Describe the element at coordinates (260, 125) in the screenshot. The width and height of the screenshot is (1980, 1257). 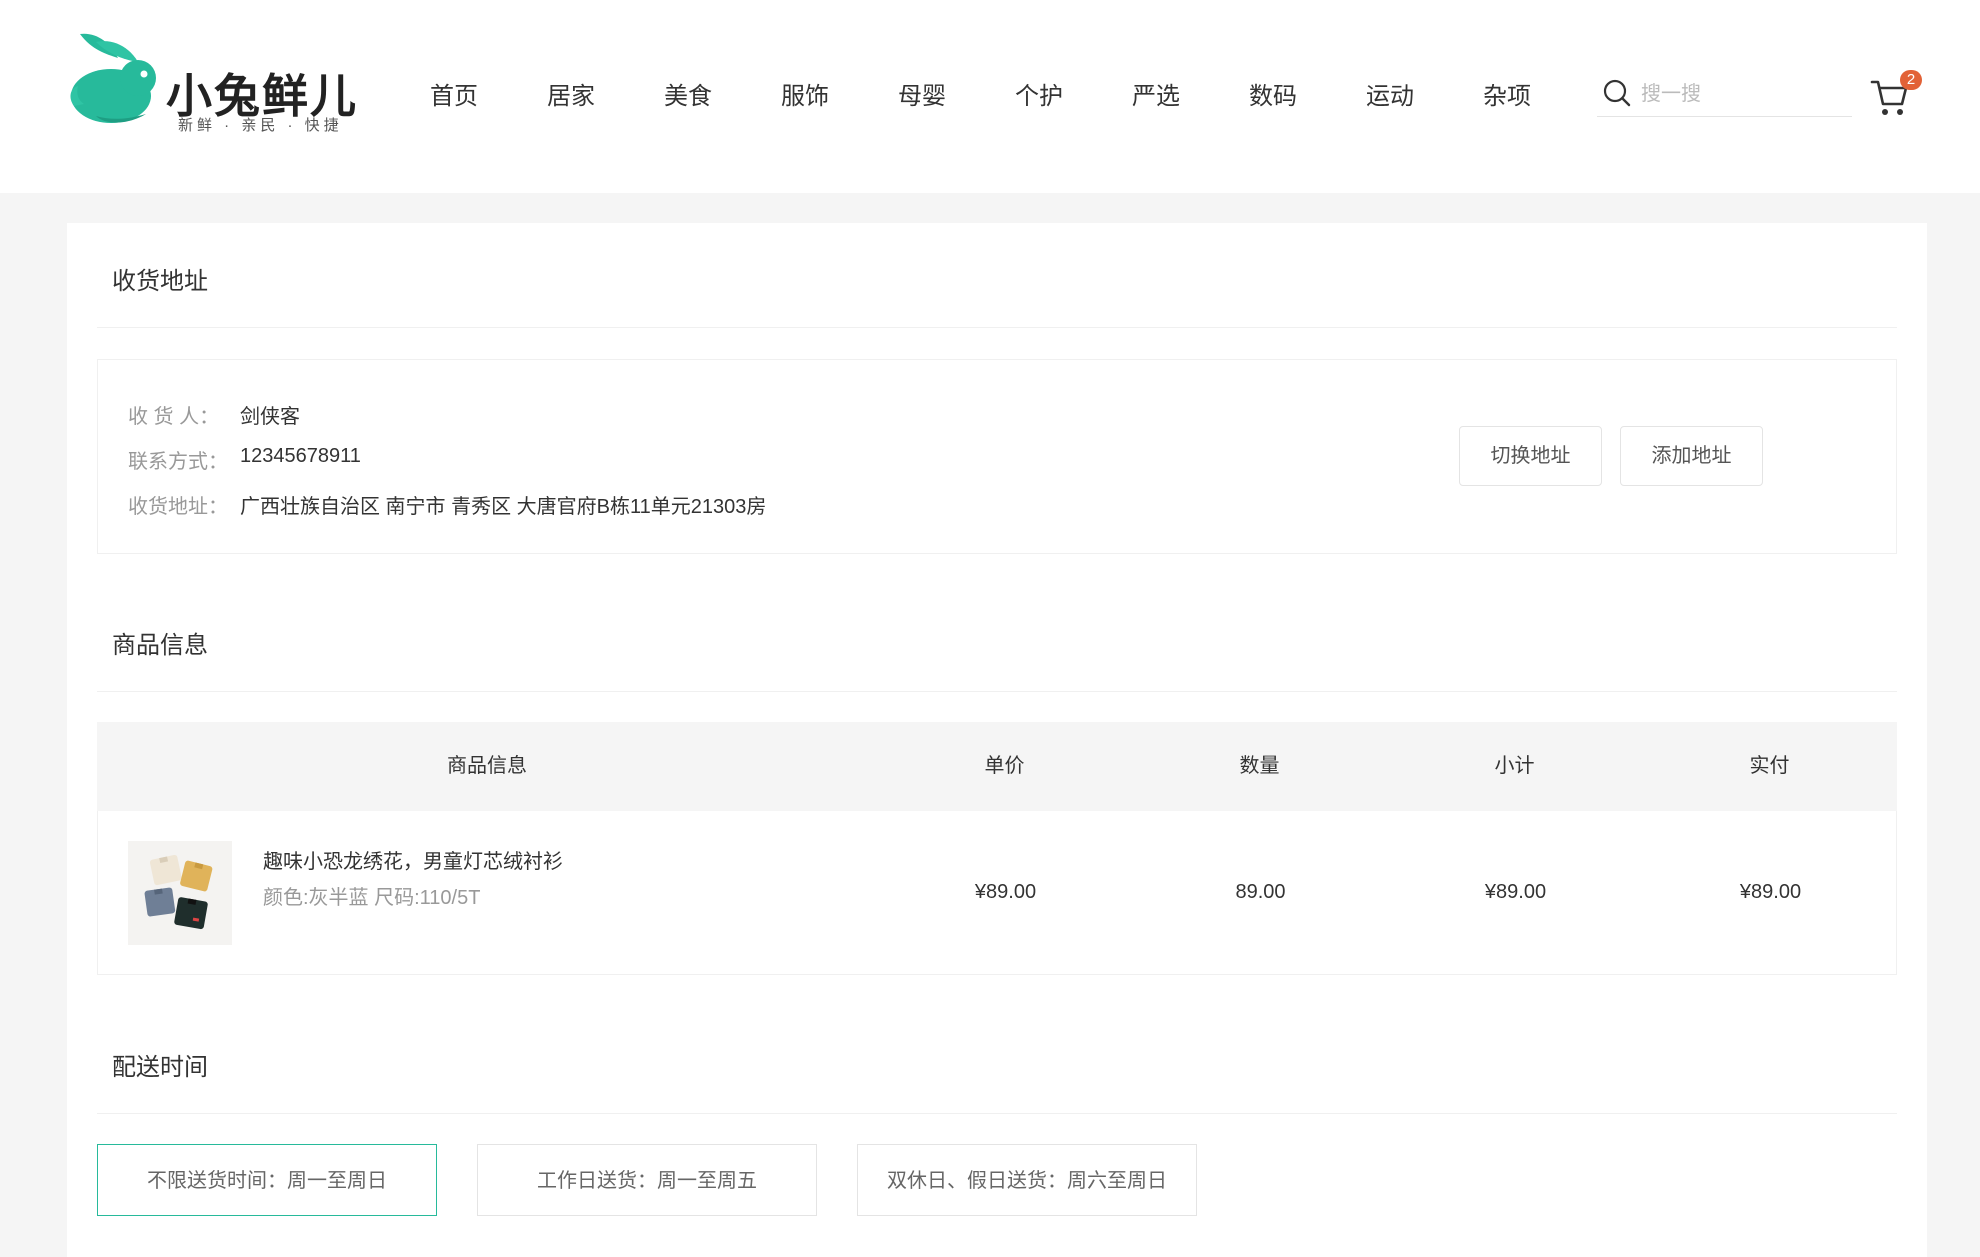
I see `logo-slogan: 新鲜 · 亲民 · 快捷` at that location.